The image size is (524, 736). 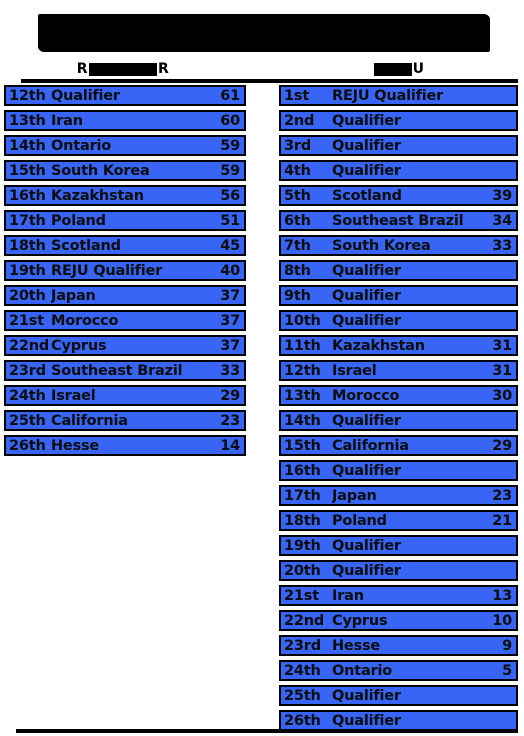 What do you see at coordinates (125, 295) in the screenshot?
I see `table-row: 20th Japan 37` at bounding box center [125, 295].